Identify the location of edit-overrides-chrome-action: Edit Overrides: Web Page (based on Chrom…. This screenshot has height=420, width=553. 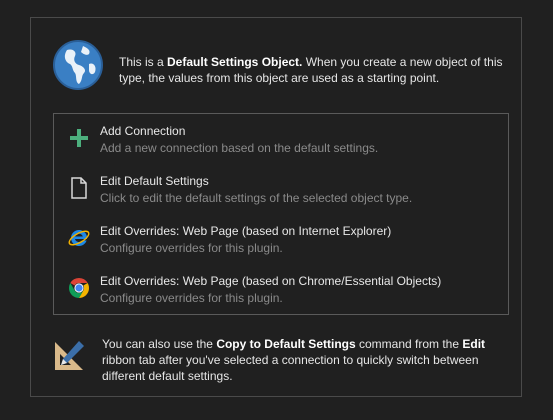
(281, 286).